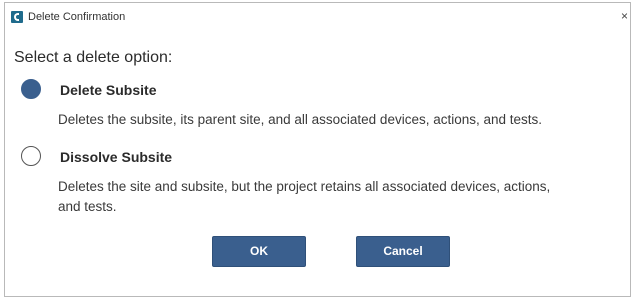  What do you see at coordinates (259, 251) in the screenshot?
I see `ok-button: OK` at bounding box center [259, 251].